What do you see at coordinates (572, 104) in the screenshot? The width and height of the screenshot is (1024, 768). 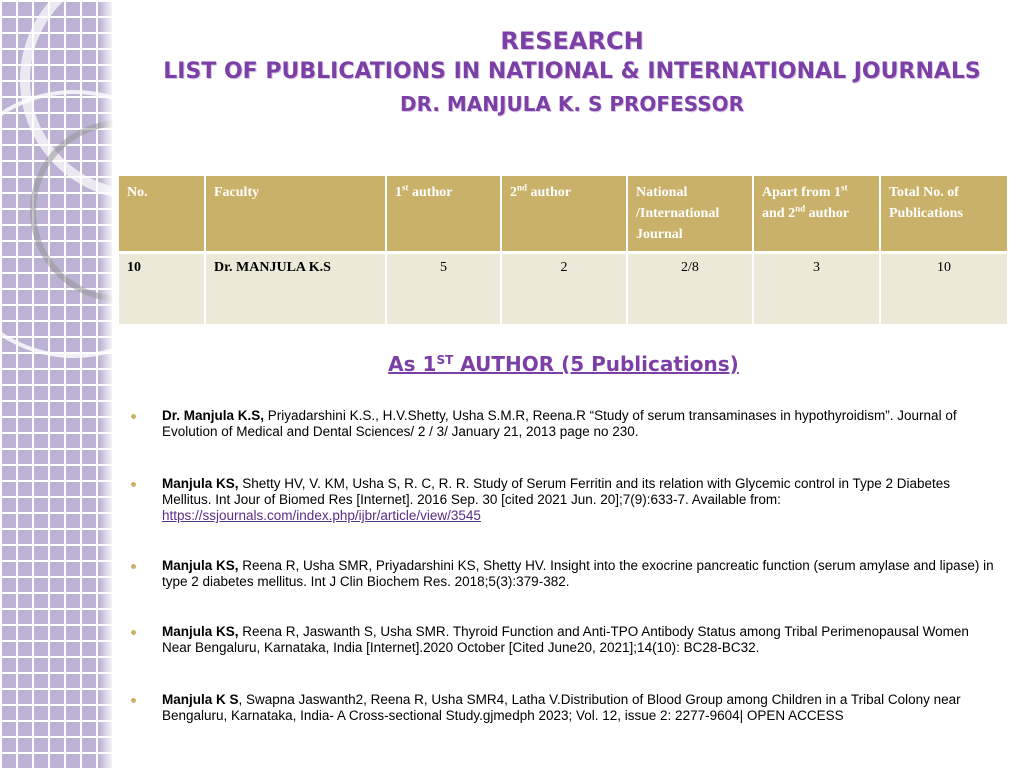 I see `title-line-name: DR. MANJULA K. S PROFESSOR` at bounding box center [572, 104].